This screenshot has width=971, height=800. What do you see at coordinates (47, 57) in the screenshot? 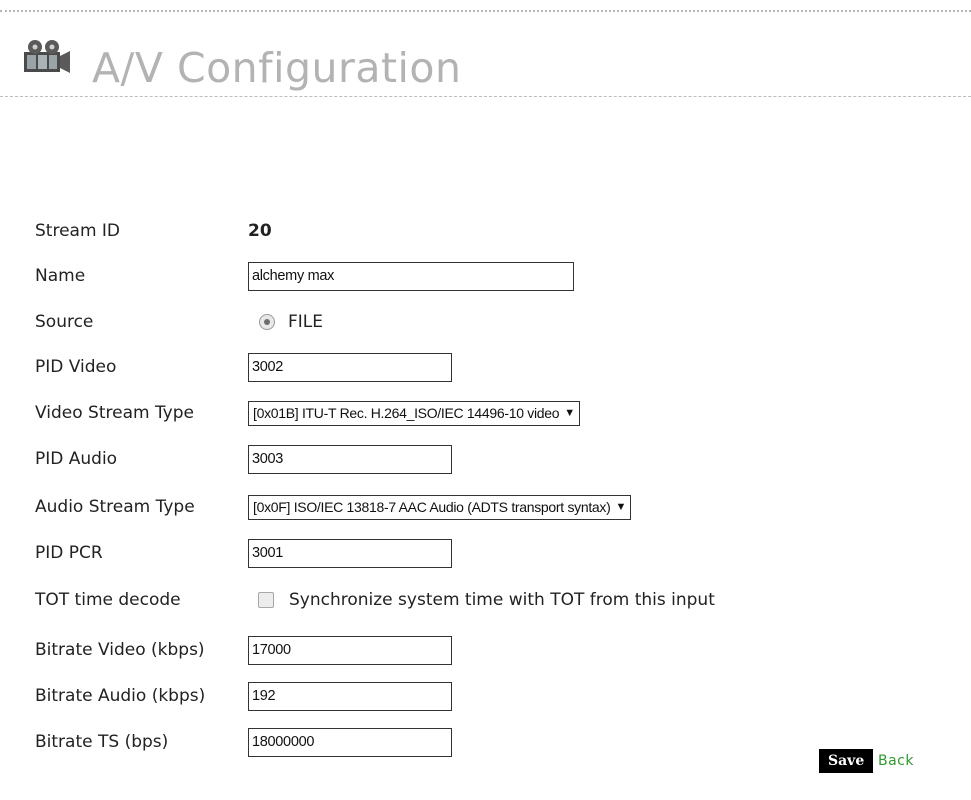
I see `film-reel-icon` at bounding box center [47, 57].